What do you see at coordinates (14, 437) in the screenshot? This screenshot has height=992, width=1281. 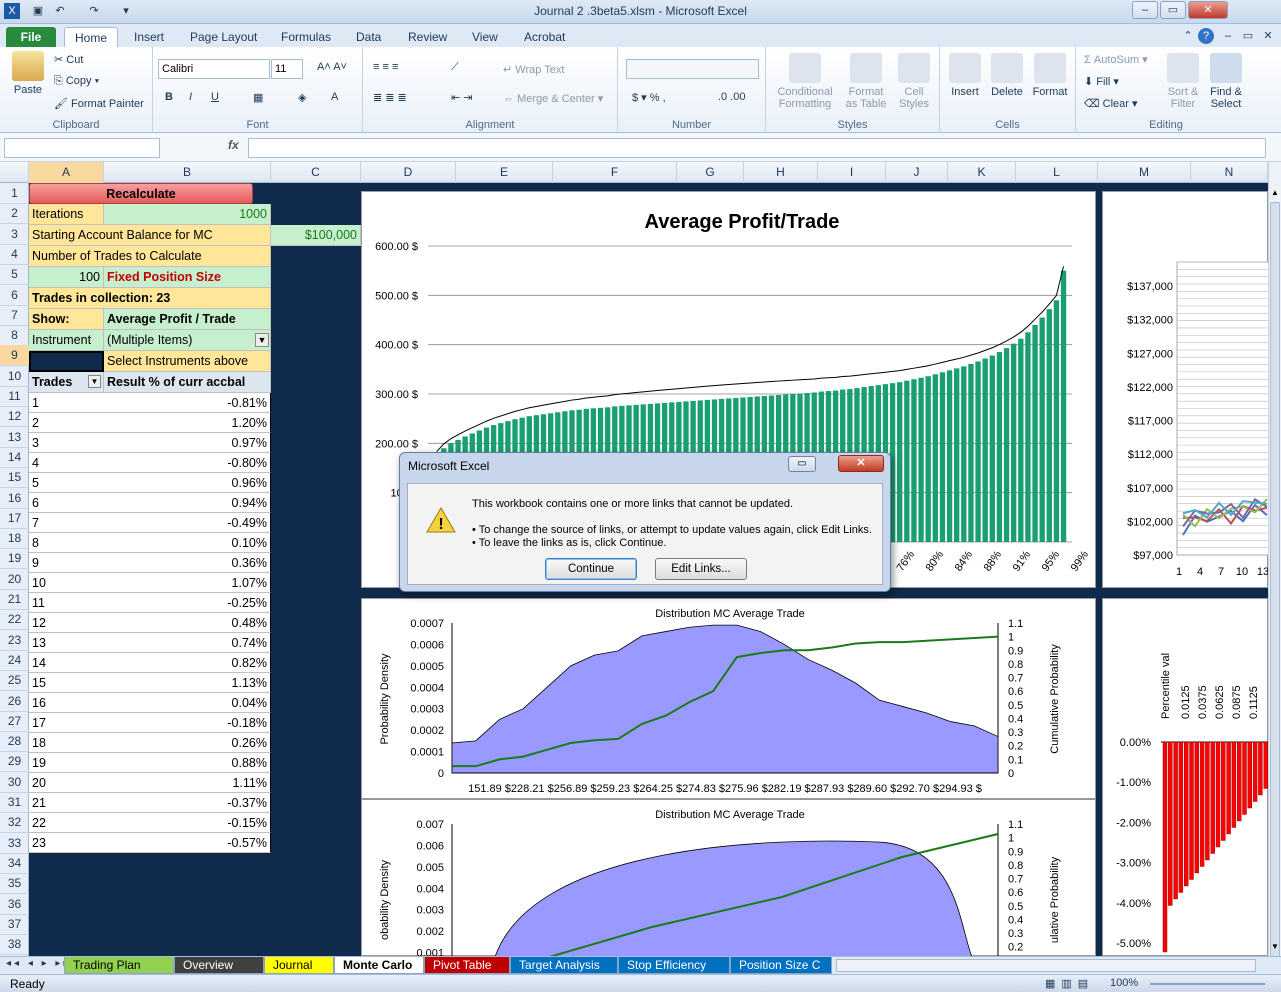 I see `row-header: 13` at bounding box center [14, 437].